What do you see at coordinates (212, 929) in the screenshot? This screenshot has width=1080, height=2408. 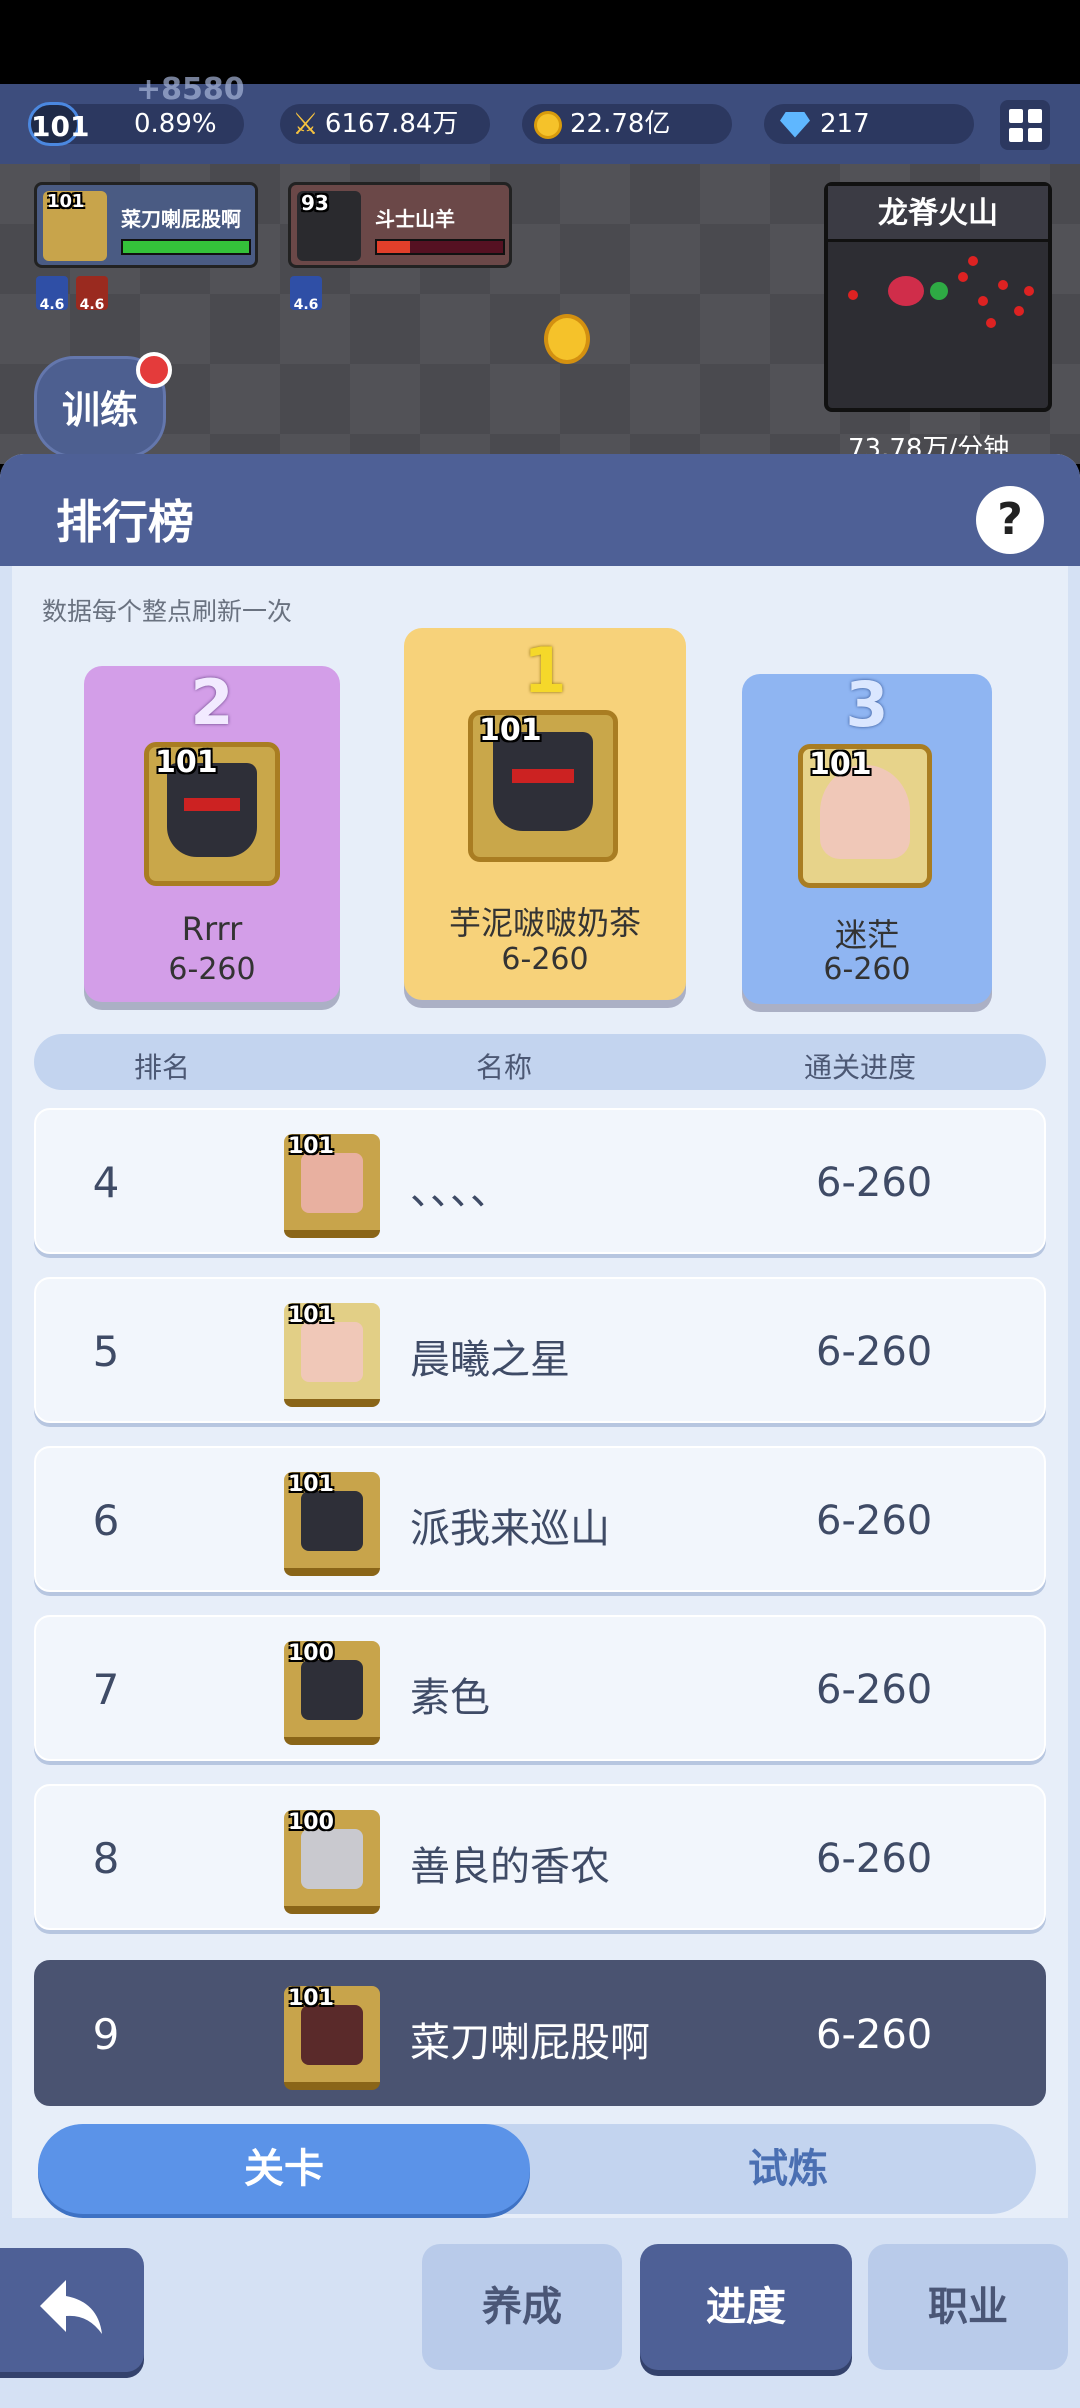 I see `podium-name: Rrrr` at bounding box center [212, 929].